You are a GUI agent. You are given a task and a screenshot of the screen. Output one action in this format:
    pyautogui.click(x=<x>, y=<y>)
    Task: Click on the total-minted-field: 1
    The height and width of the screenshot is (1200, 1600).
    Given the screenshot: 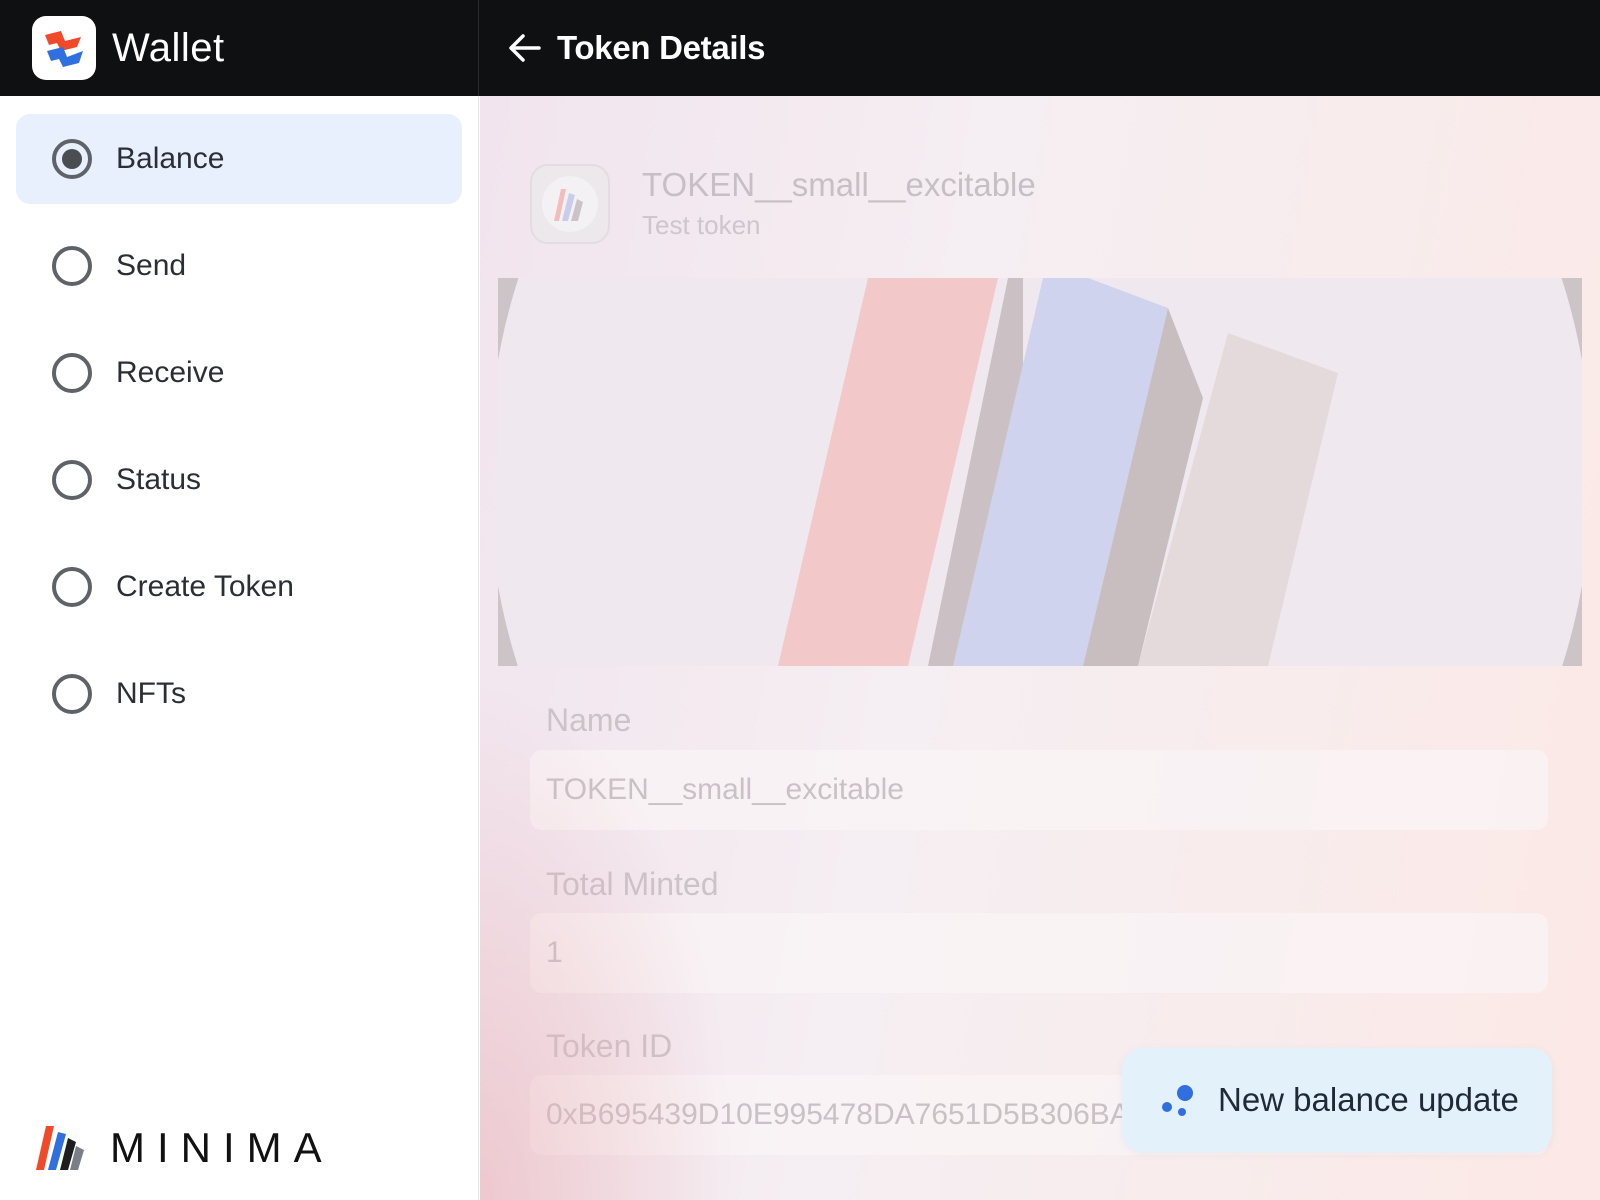 What is the action you would take?
    pyautogui.click(x=1039, y=953)
    